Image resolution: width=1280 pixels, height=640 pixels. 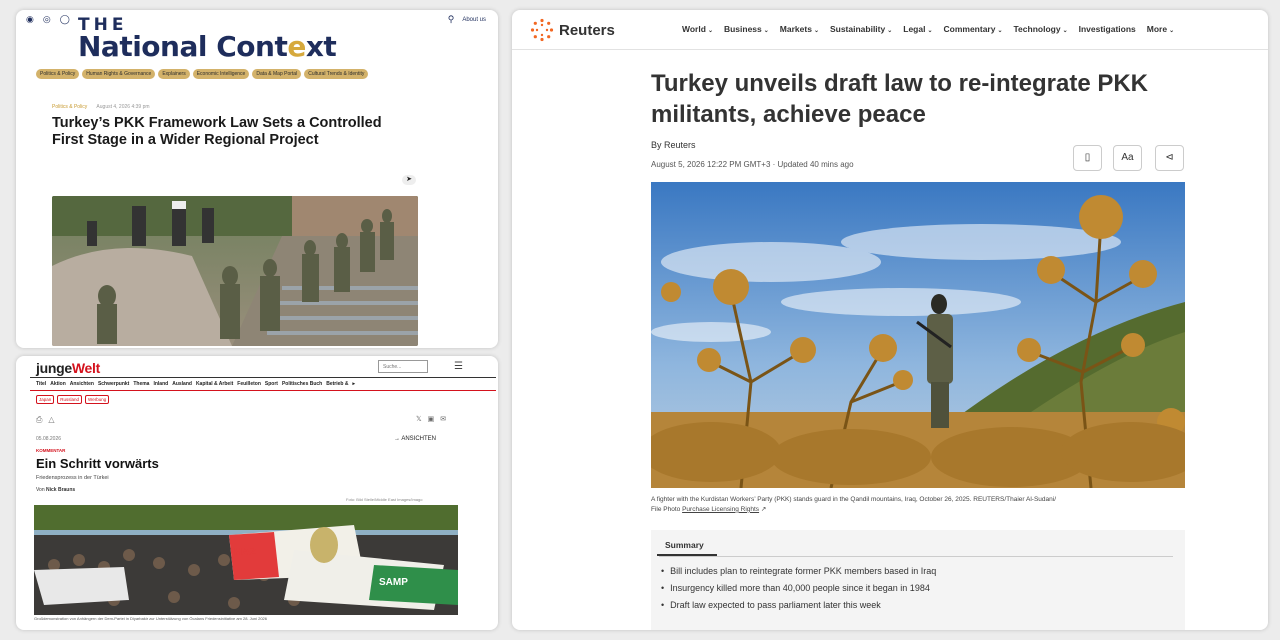 What do you see at coordinates (65, 19) in the screenshot?
I see `globe-icon: ◯` at bounding box center [65, 19].